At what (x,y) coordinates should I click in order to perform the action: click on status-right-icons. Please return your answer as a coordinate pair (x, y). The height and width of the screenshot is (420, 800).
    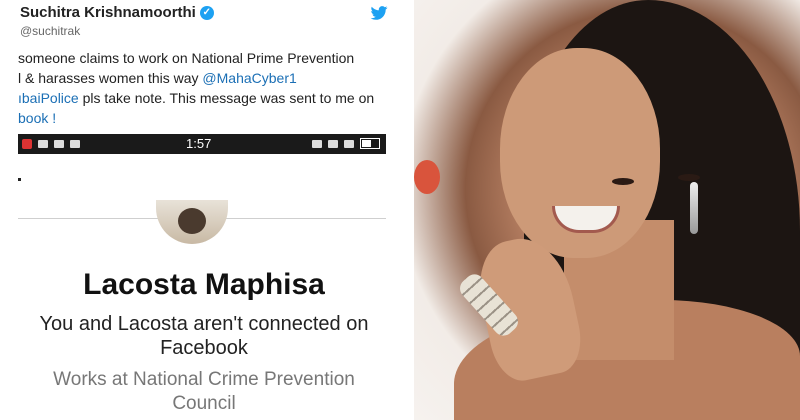
    Looking at the image, I should click on (346, 143).